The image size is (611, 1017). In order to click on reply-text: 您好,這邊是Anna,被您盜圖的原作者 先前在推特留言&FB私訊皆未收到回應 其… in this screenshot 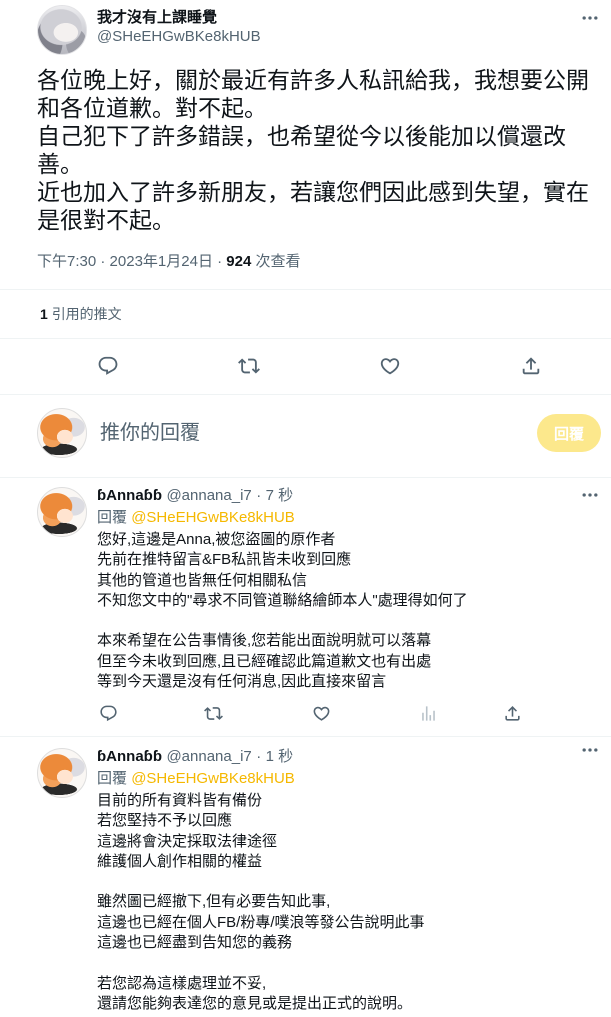, I will do `click(282, 611)`.